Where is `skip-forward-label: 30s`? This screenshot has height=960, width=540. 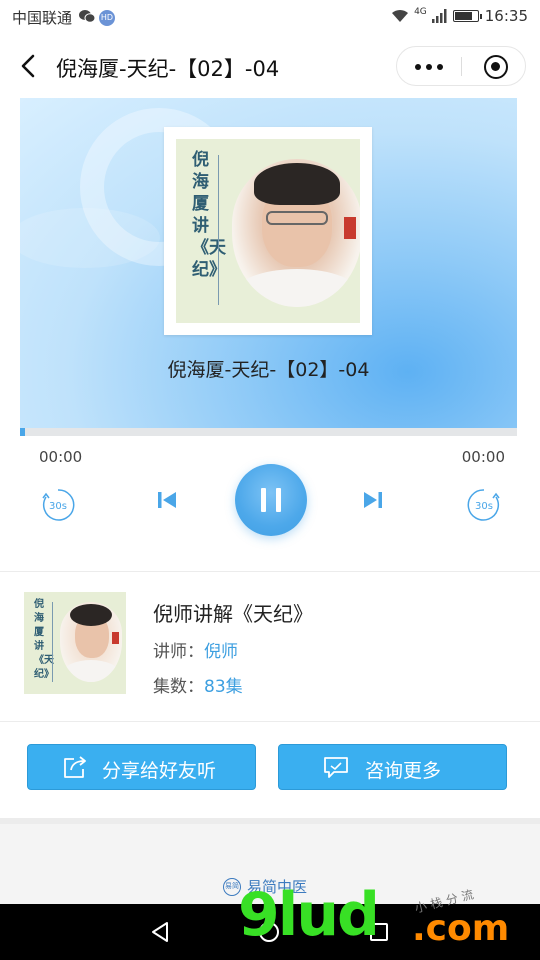 skip-forward-label: 30s is located at coordinates (484, 506).